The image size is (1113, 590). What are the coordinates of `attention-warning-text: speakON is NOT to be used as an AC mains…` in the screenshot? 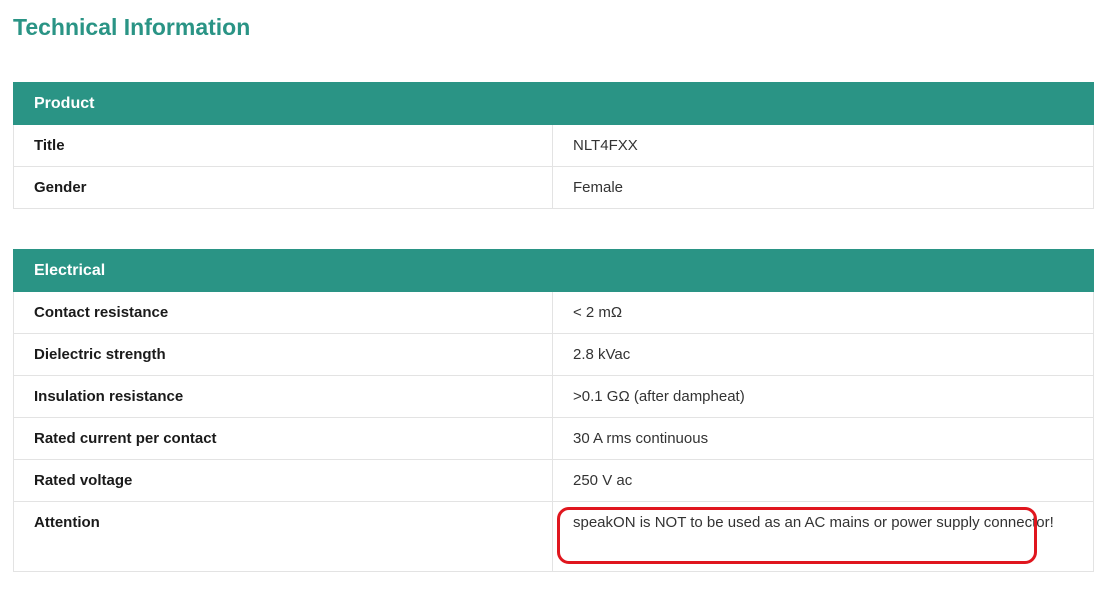 It's located at (823, 536).